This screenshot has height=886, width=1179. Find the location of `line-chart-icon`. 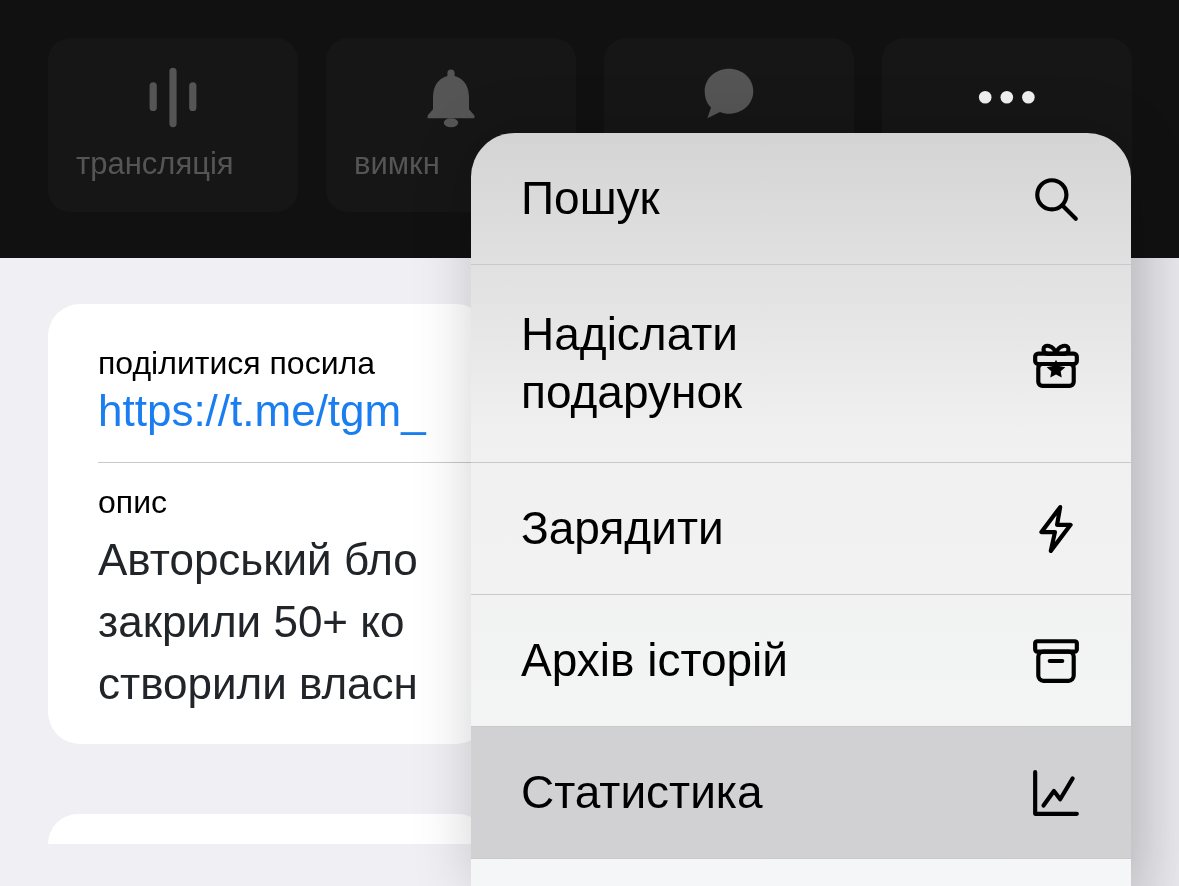

line-chart-icon is located at coordinates (1056, 792).